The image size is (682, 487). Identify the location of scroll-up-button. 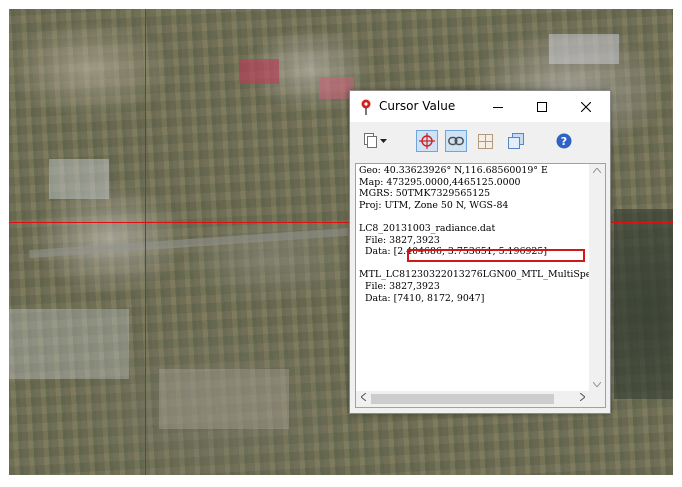
(597, 171).